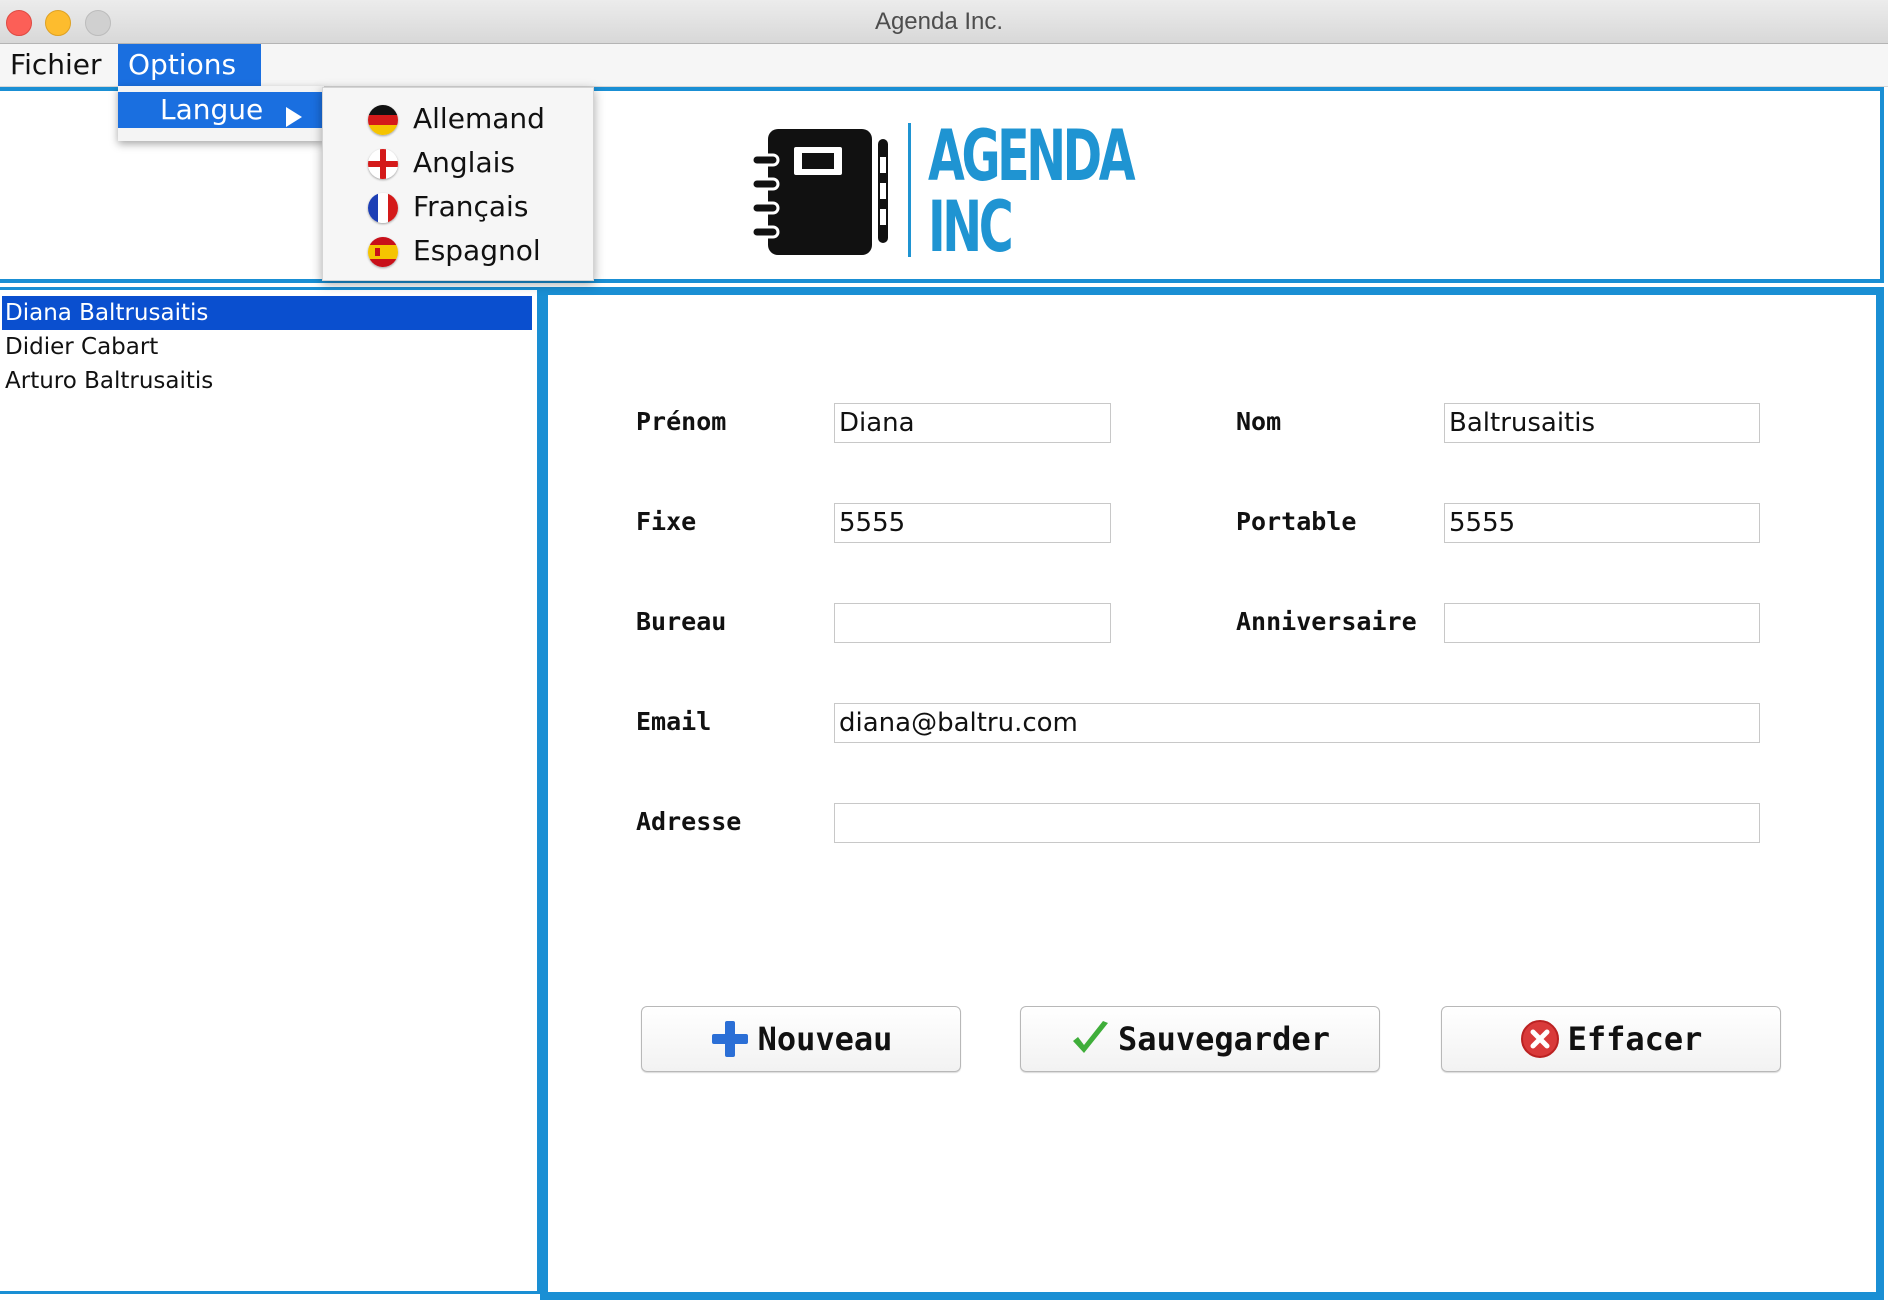 The image size is (1888, 1300). What do you see at coordinates (972, 623) in the screenshot?
I see `bureau-field` at bounding box center [972, 623].